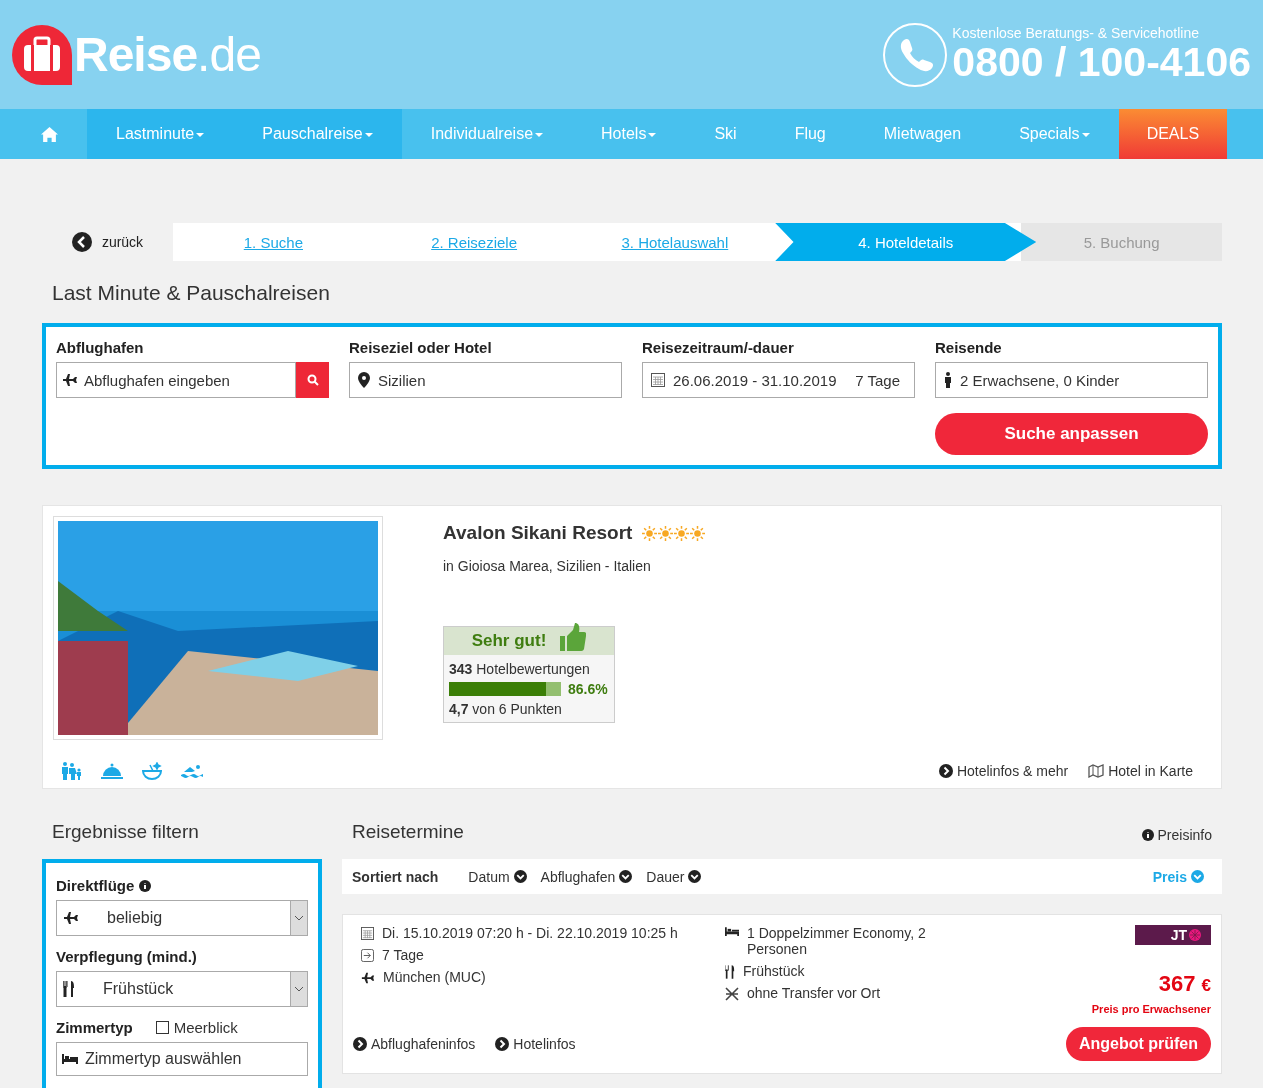 This screenshot has width=1263, height=1088. Describe the element at coordinates (1184, 984) in the screenshot. I see `offer-price: 367 €` at that location.